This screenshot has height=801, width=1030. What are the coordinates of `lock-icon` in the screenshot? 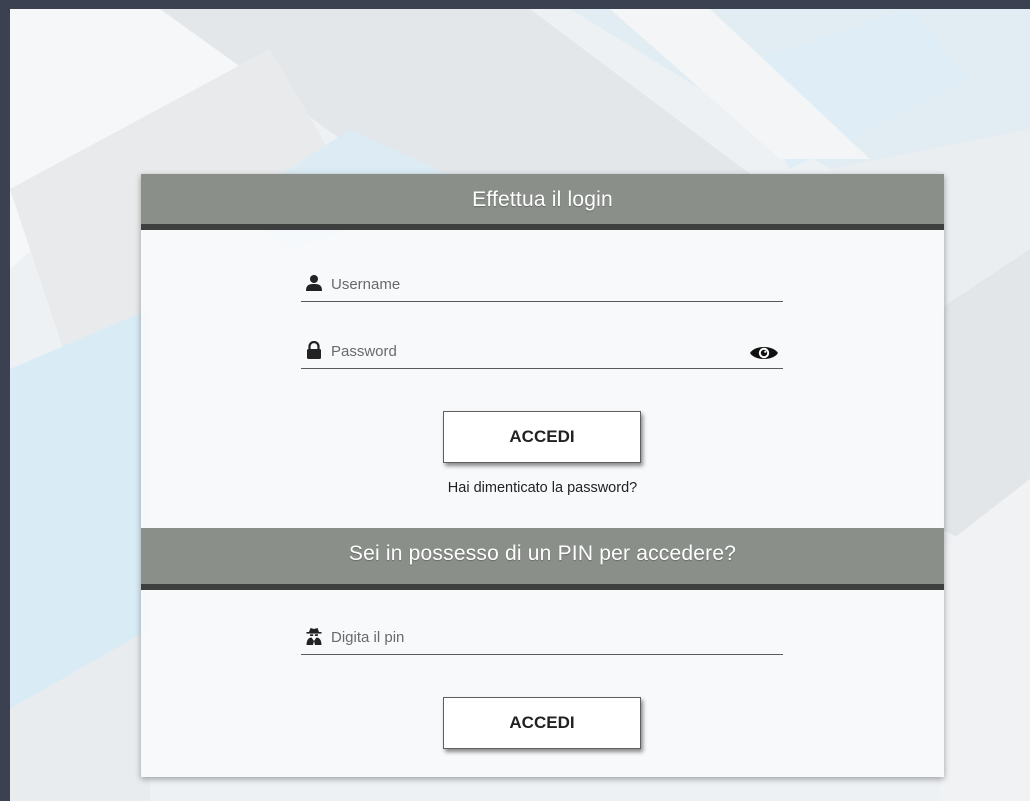 It's located at (314, 350).